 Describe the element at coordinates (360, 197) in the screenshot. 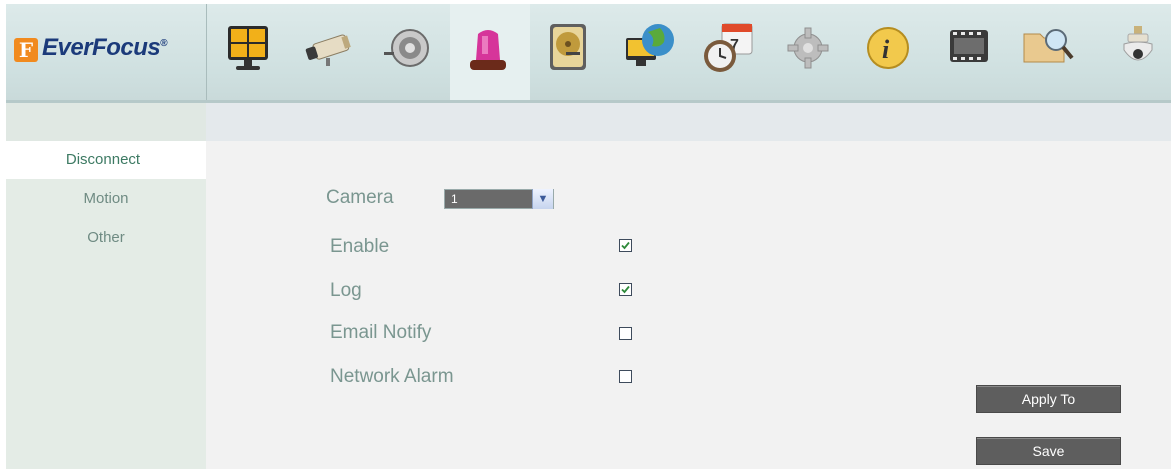

I see `camera-label: Camera` at that location.